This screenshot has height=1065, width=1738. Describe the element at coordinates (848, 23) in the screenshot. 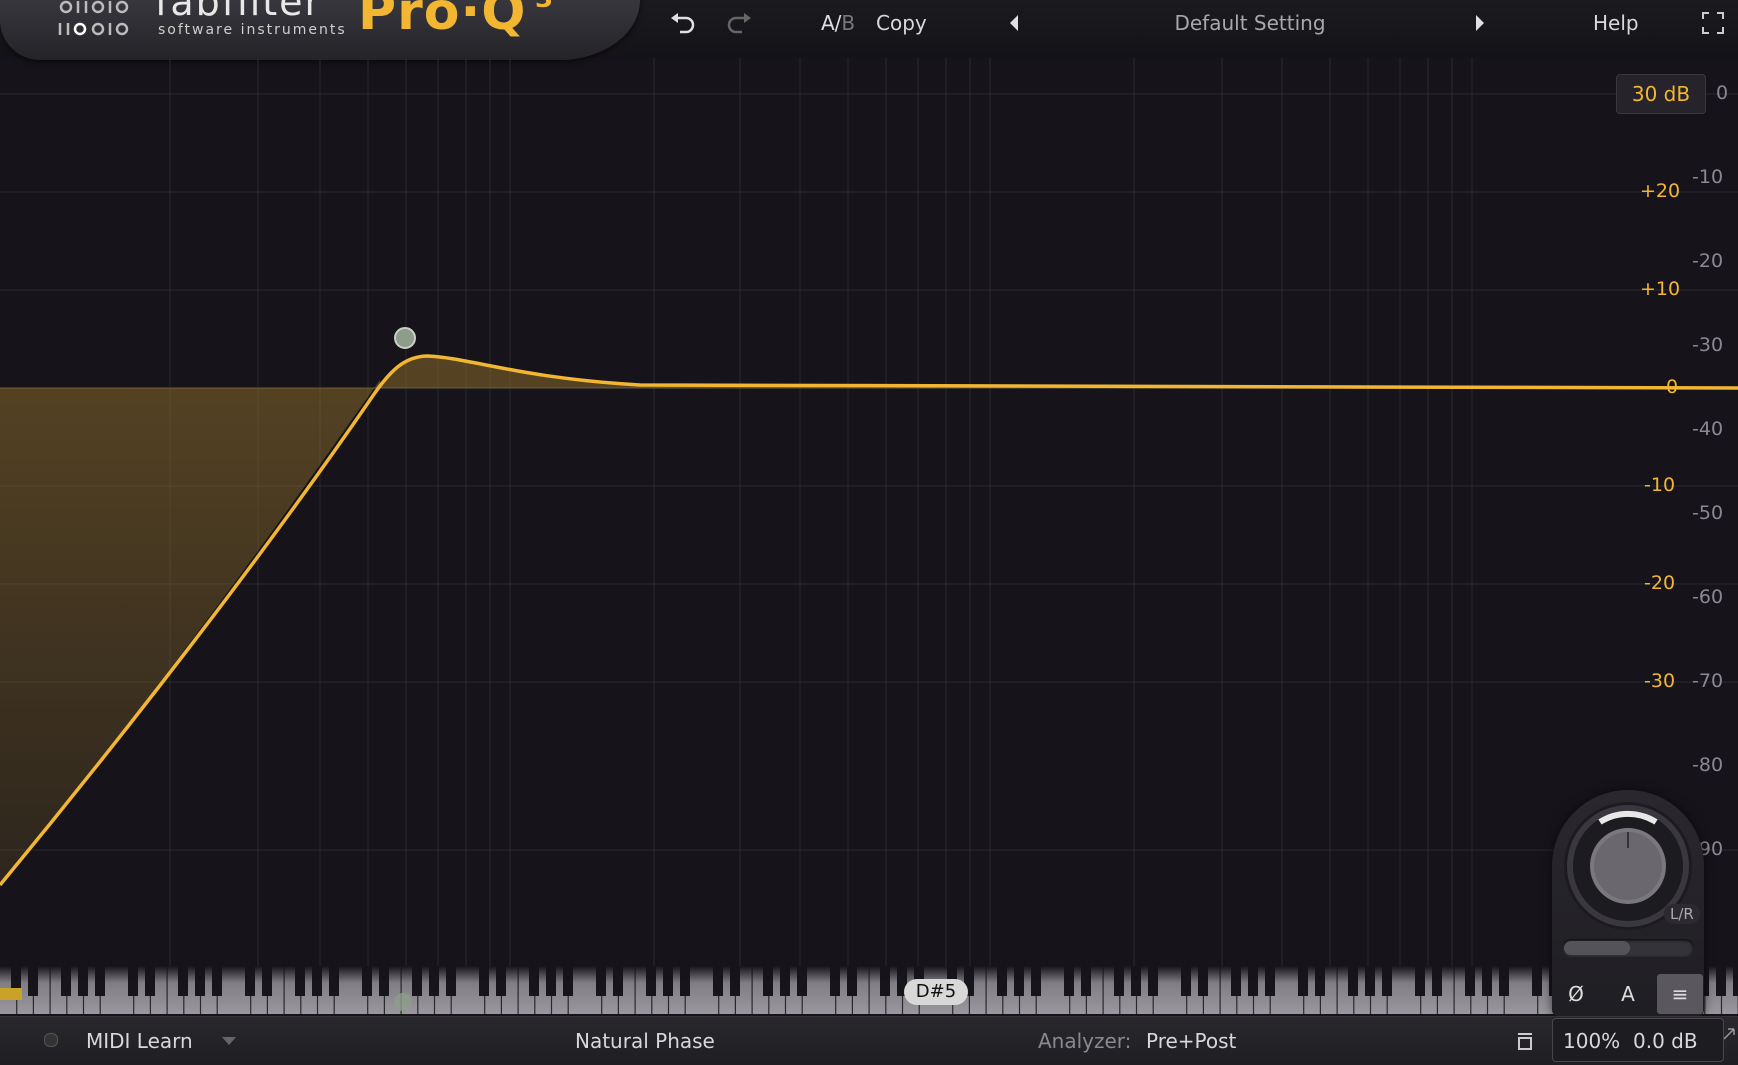

I see `ab-b-label: B` at that location.